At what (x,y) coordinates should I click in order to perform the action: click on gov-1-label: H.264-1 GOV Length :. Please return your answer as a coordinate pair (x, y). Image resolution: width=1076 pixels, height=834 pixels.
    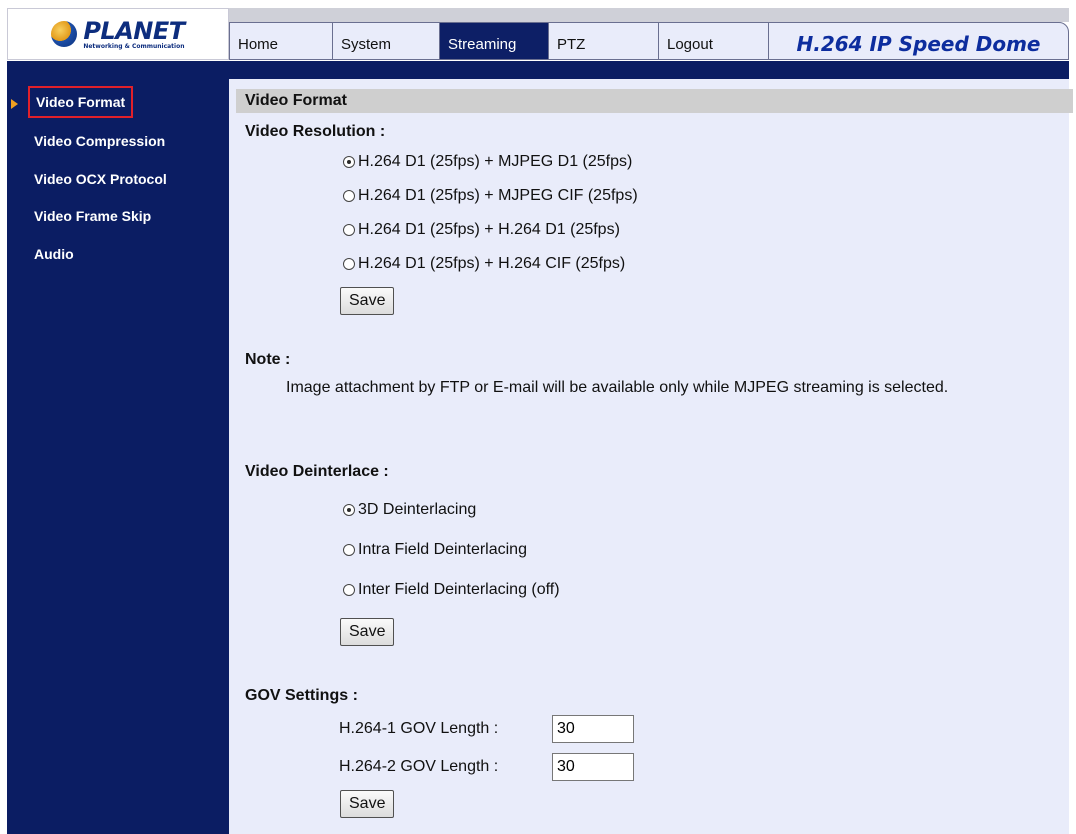
    Looking at the image, I should click on (419, 728).